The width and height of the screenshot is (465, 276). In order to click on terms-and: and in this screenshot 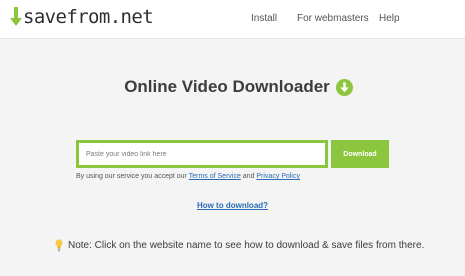, I will do `click(248, 176)`.